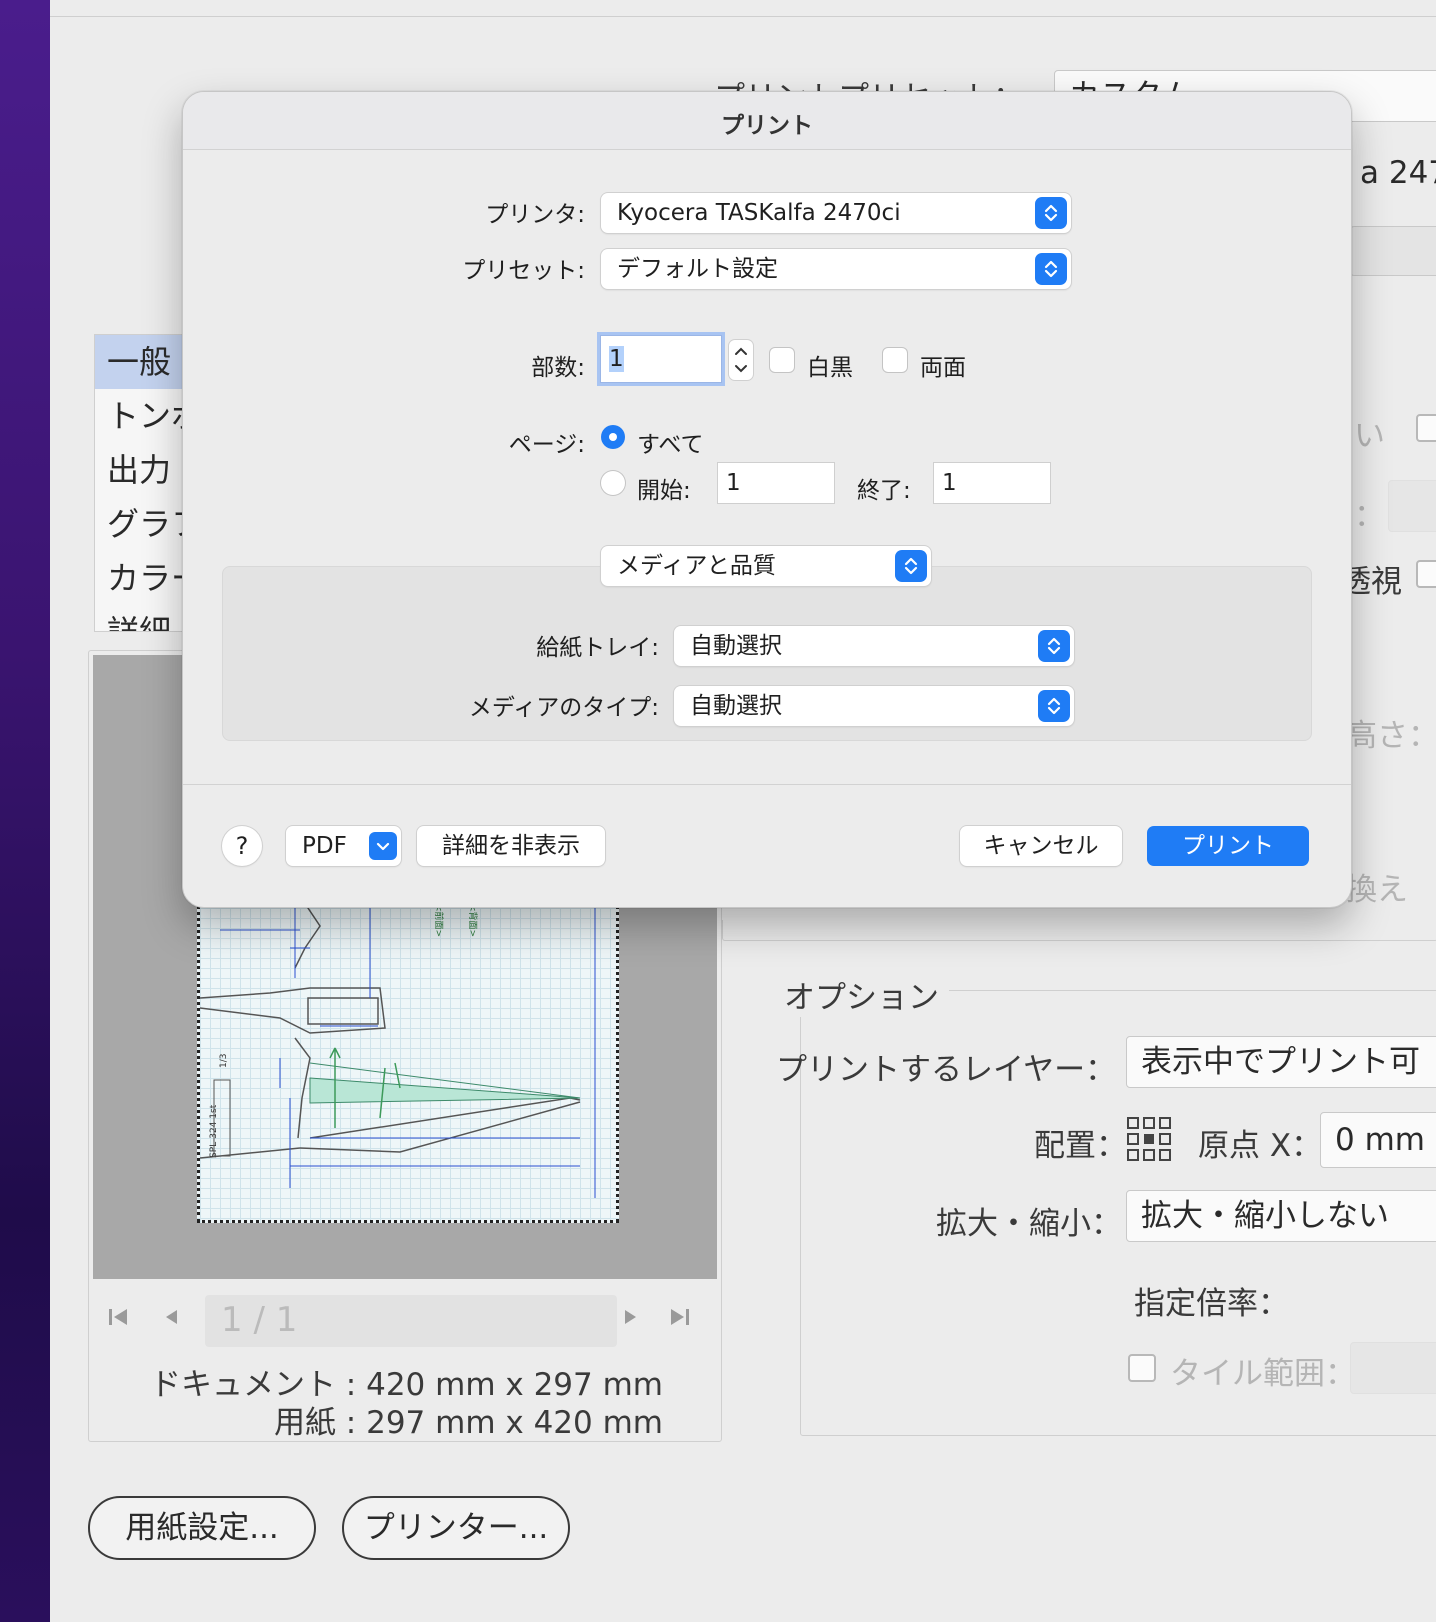 Image resolution: width=1436 pixels, height=1622 pixels. I want to click on pages-range-radio, so click(613, 483).